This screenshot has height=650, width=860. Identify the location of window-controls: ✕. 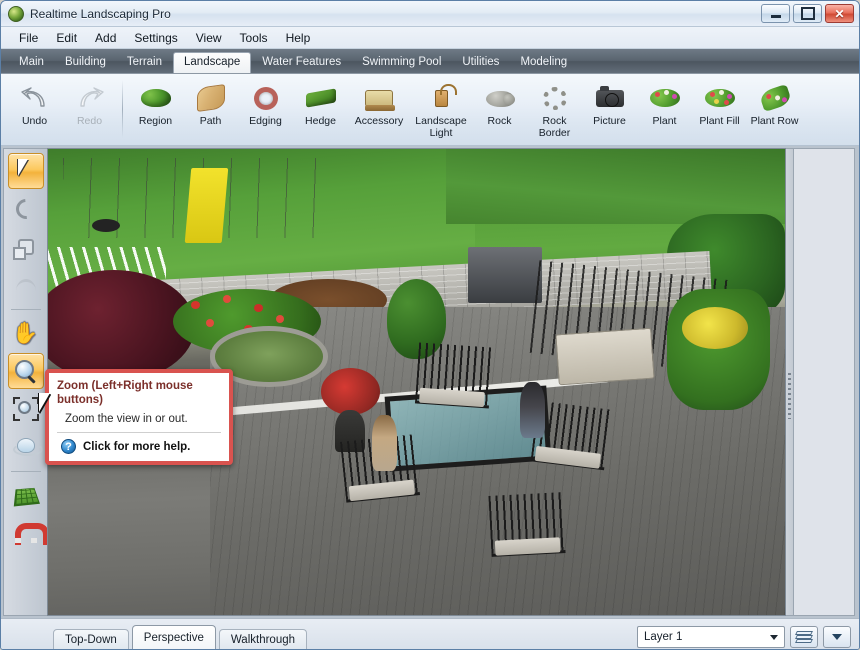
(807, 13).